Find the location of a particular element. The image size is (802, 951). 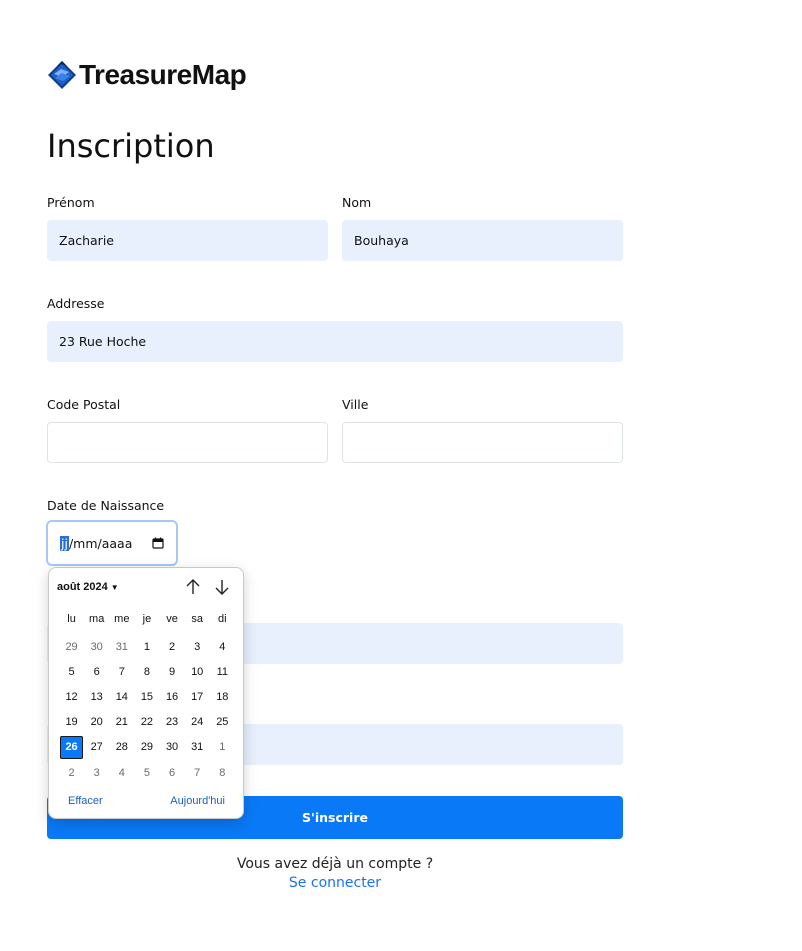

day-cell-selected: 26 is located at coordinates (72, 747).